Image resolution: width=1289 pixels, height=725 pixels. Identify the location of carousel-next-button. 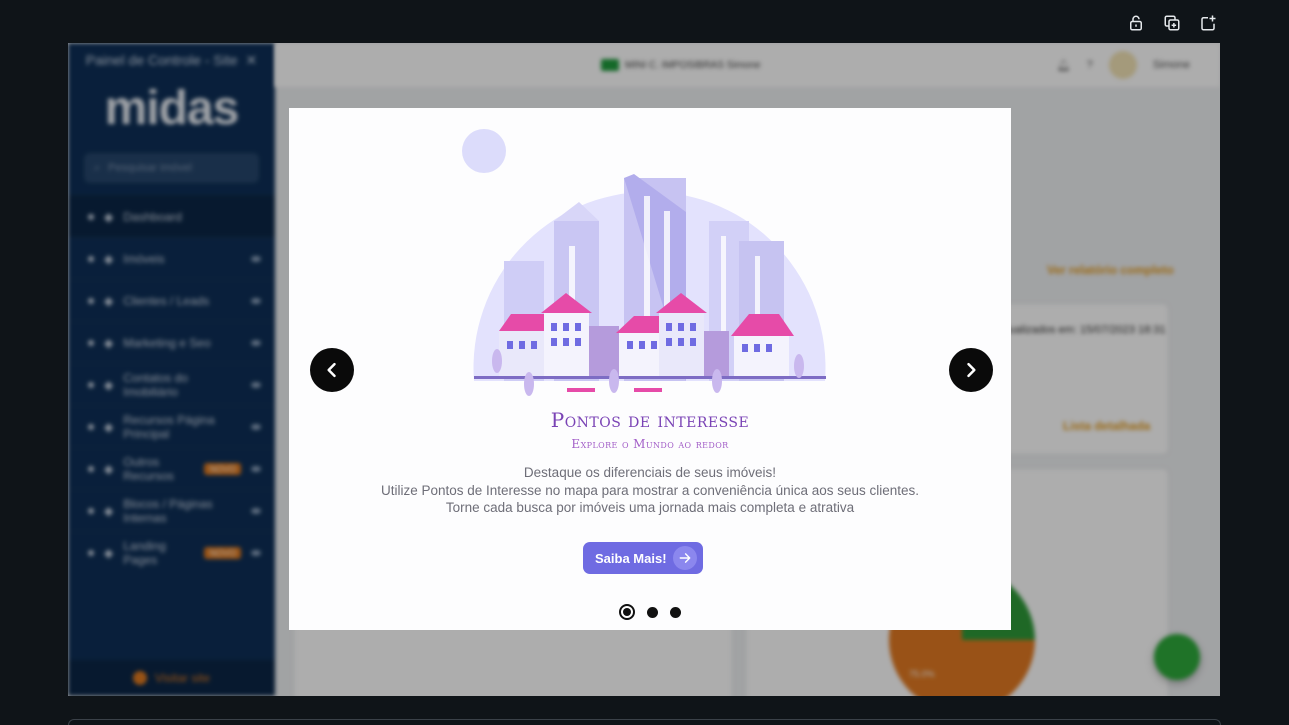
(971, 370).